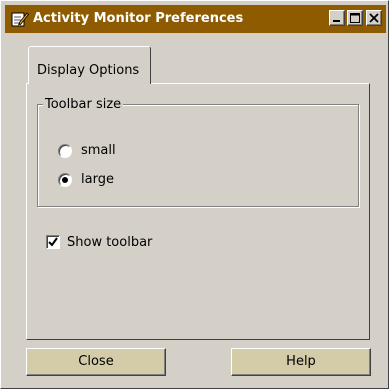  I want to click on close-icon, so click(374, 18).